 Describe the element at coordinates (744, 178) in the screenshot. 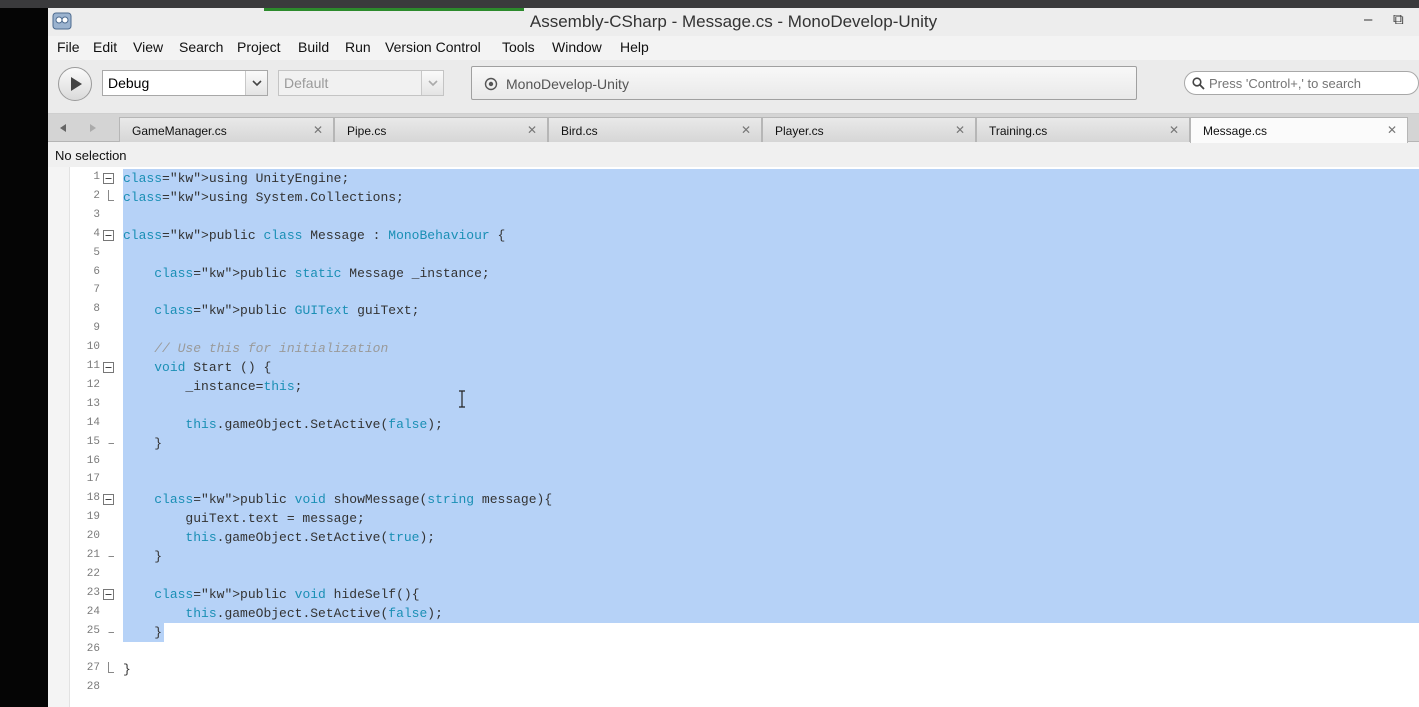

I see `code-line: 1 class="kw">using UnityEngine;` at that location.